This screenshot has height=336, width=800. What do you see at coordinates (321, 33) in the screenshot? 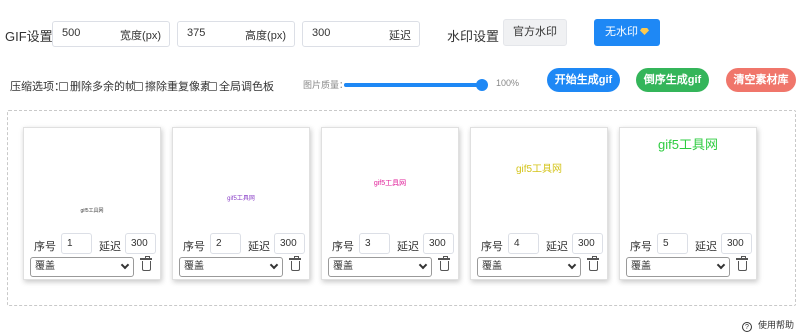
I see `delay-value: 300` at bounding box center [321, 33].